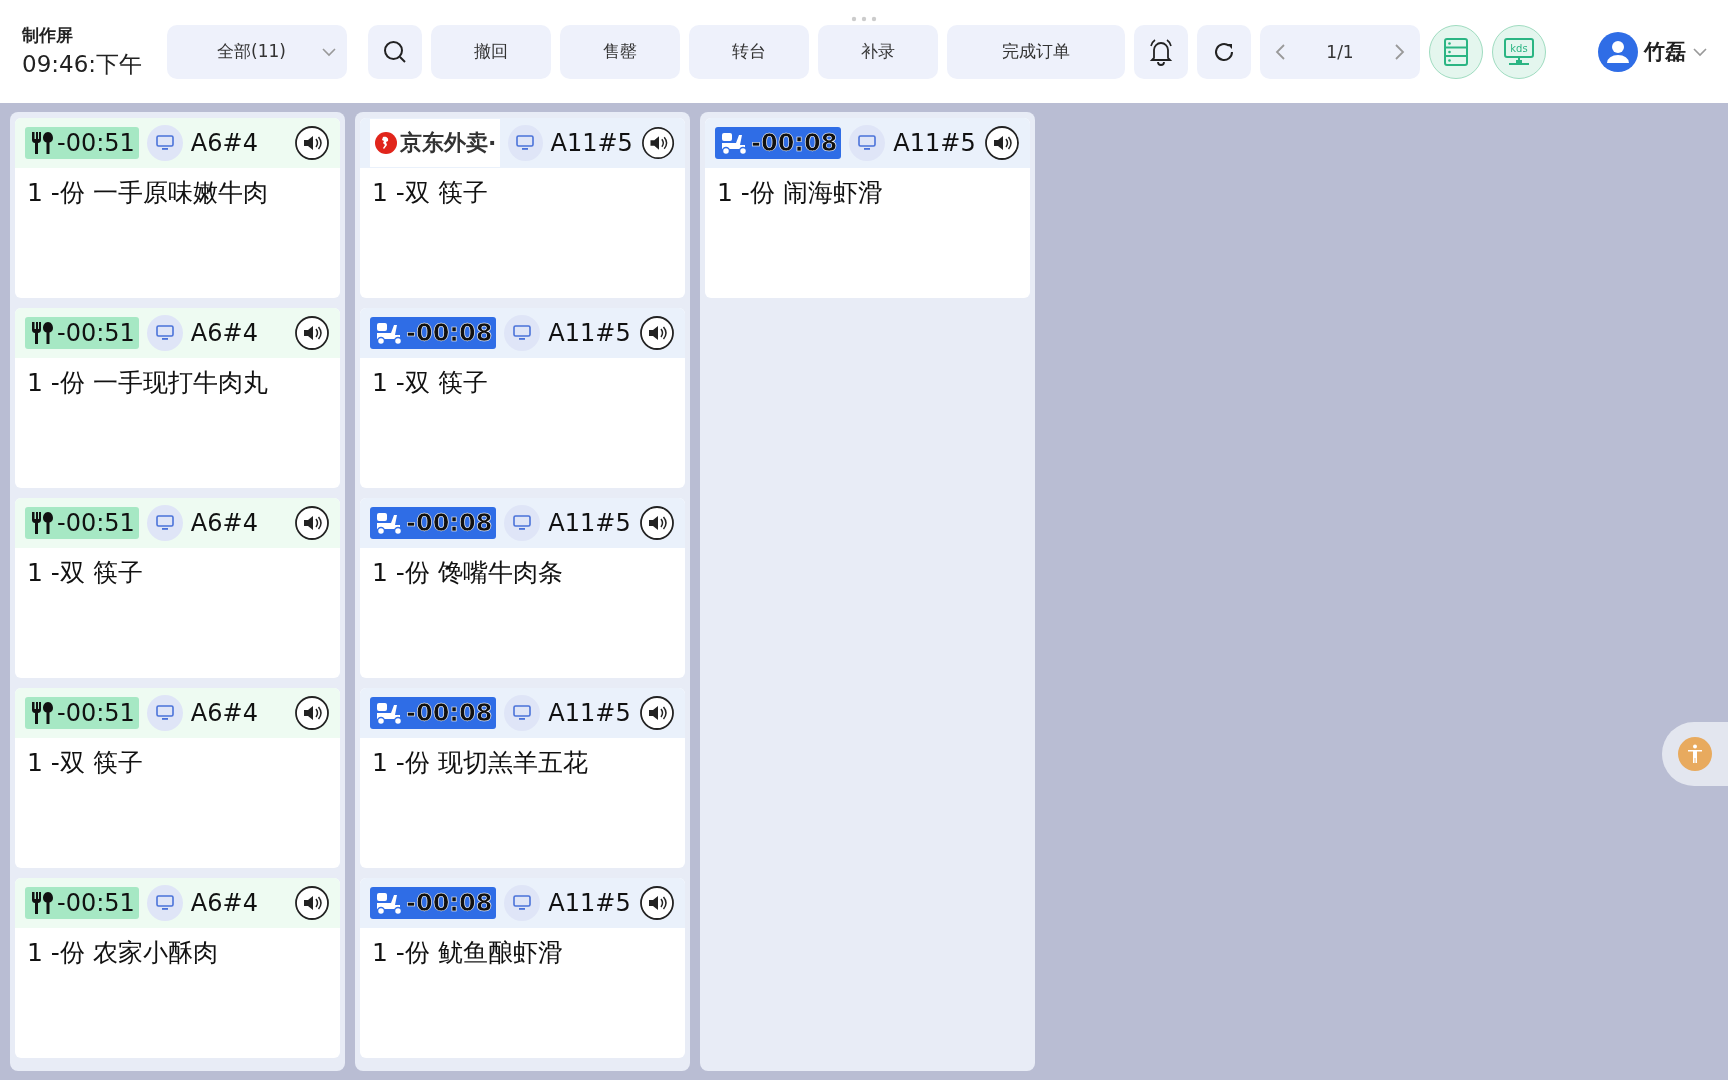  I want to click on refresh-button, so click(1224, 51).